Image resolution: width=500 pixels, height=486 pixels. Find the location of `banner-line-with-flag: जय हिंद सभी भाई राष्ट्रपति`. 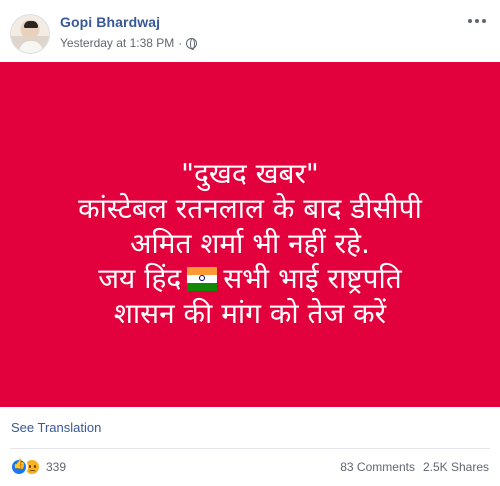

banner-line-with-flag: जय हिंद सभी भाई राष्ट्रपति is located at coordinates (249, 278).